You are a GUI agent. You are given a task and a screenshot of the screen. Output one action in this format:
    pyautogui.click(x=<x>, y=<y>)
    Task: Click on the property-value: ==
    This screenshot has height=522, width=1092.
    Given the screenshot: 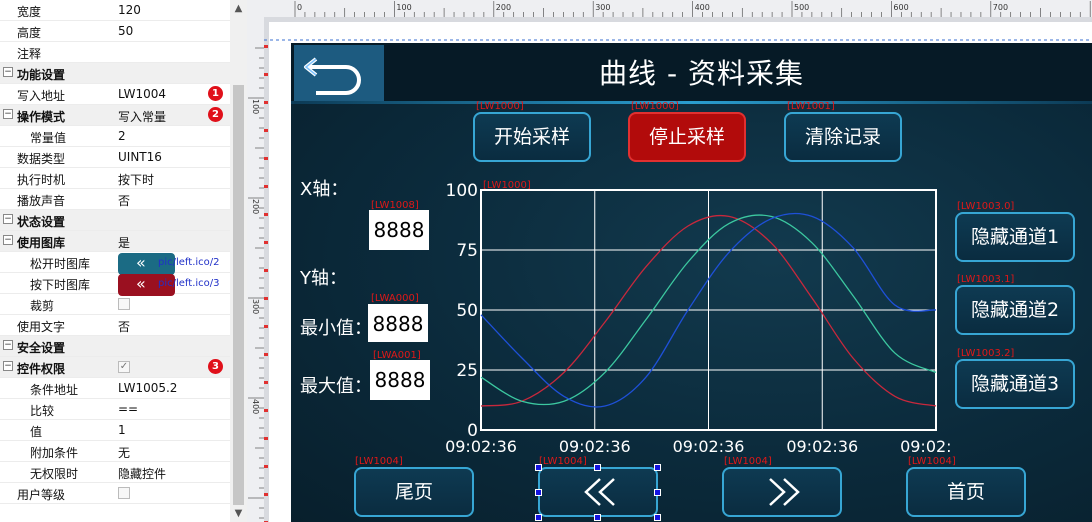 What is the action you would take?
    pyautogui.click(x=128, y=409)
    